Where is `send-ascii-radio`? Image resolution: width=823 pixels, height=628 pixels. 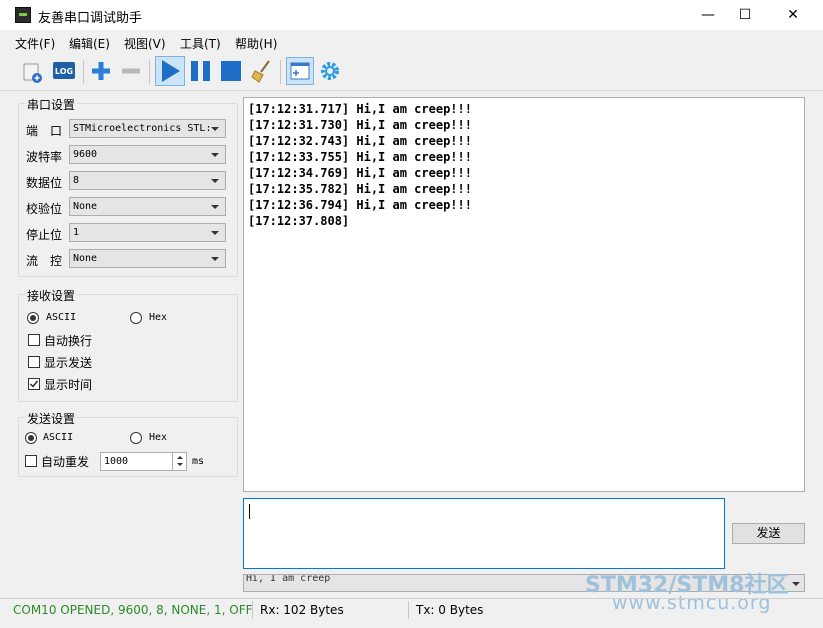
send-ascii-radio is located at coordinates (31, 438).